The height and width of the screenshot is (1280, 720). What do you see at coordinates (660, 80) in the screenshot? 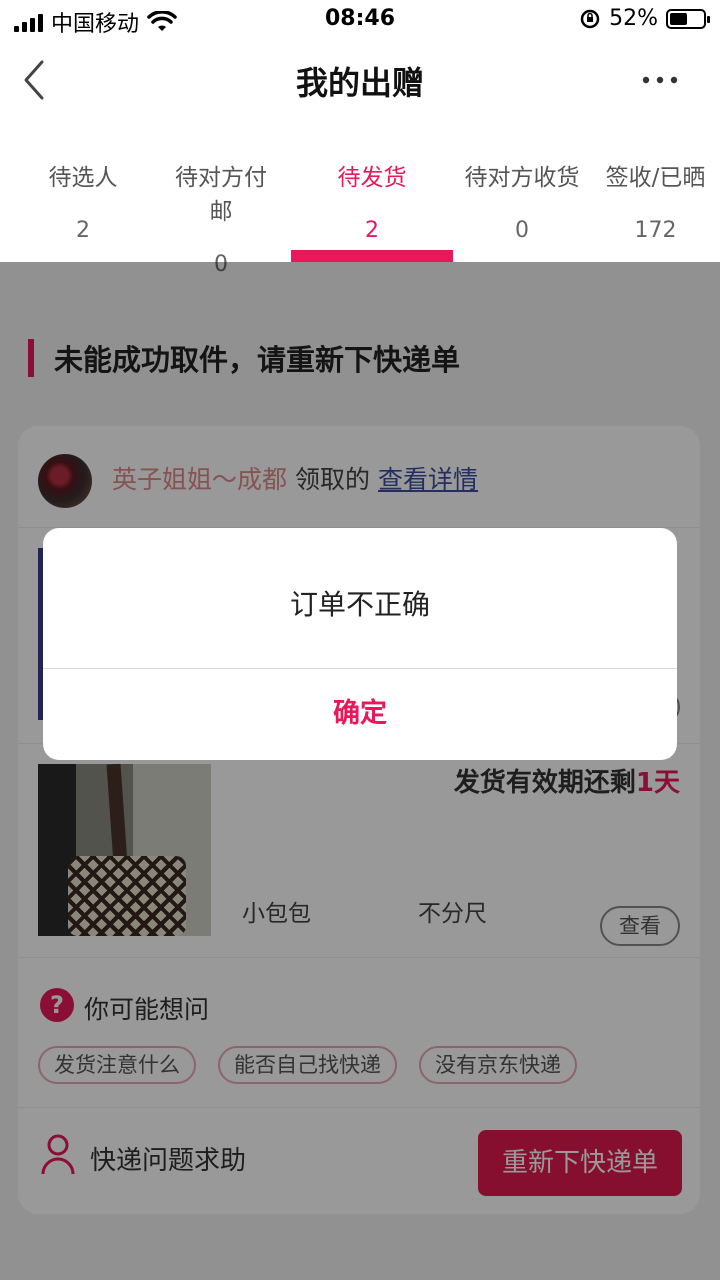
I see `more-dots-icon` at bounding box center [660, 80].